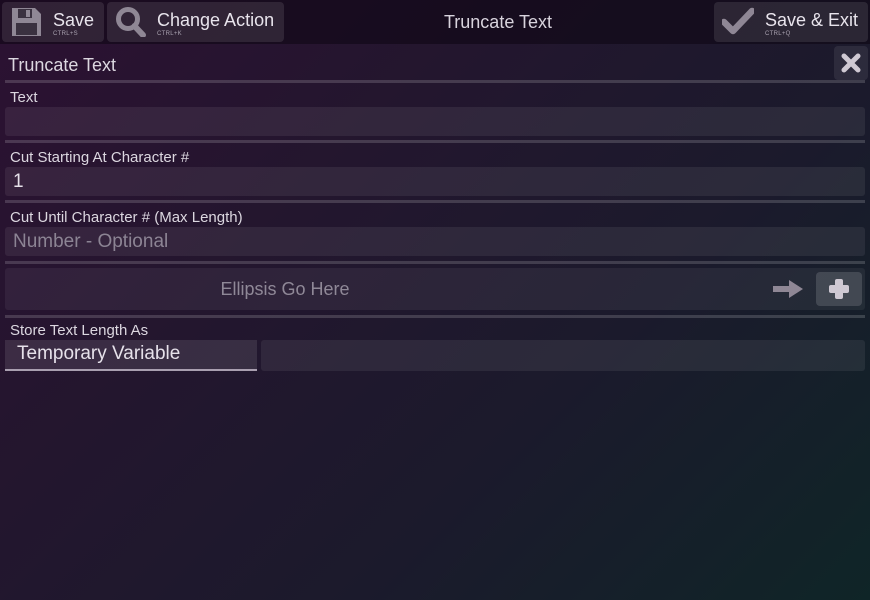  What do you see at coordinates (812, 20) in the screenshot?
I see `save-exit-label: Save & Exit` at bounding box center [812, 20].